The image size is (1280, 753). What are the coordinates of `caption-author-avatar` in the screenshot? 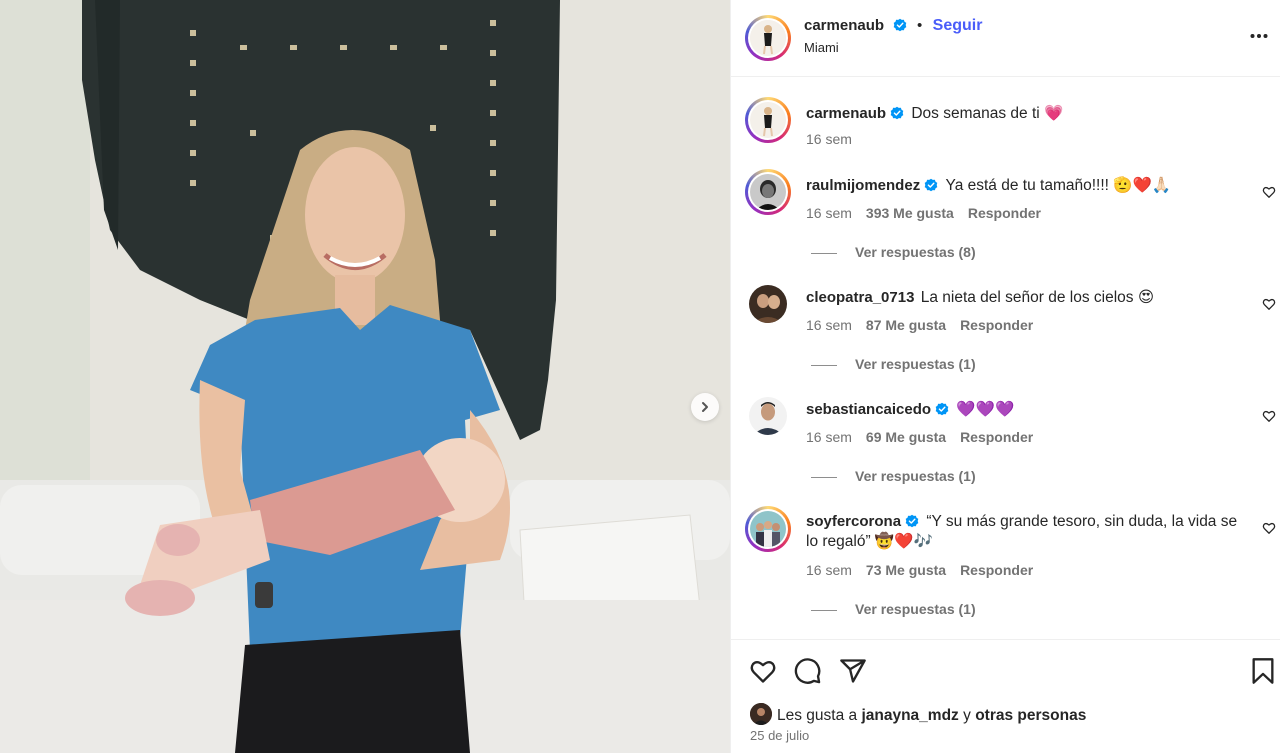 It's located at (768, 120).